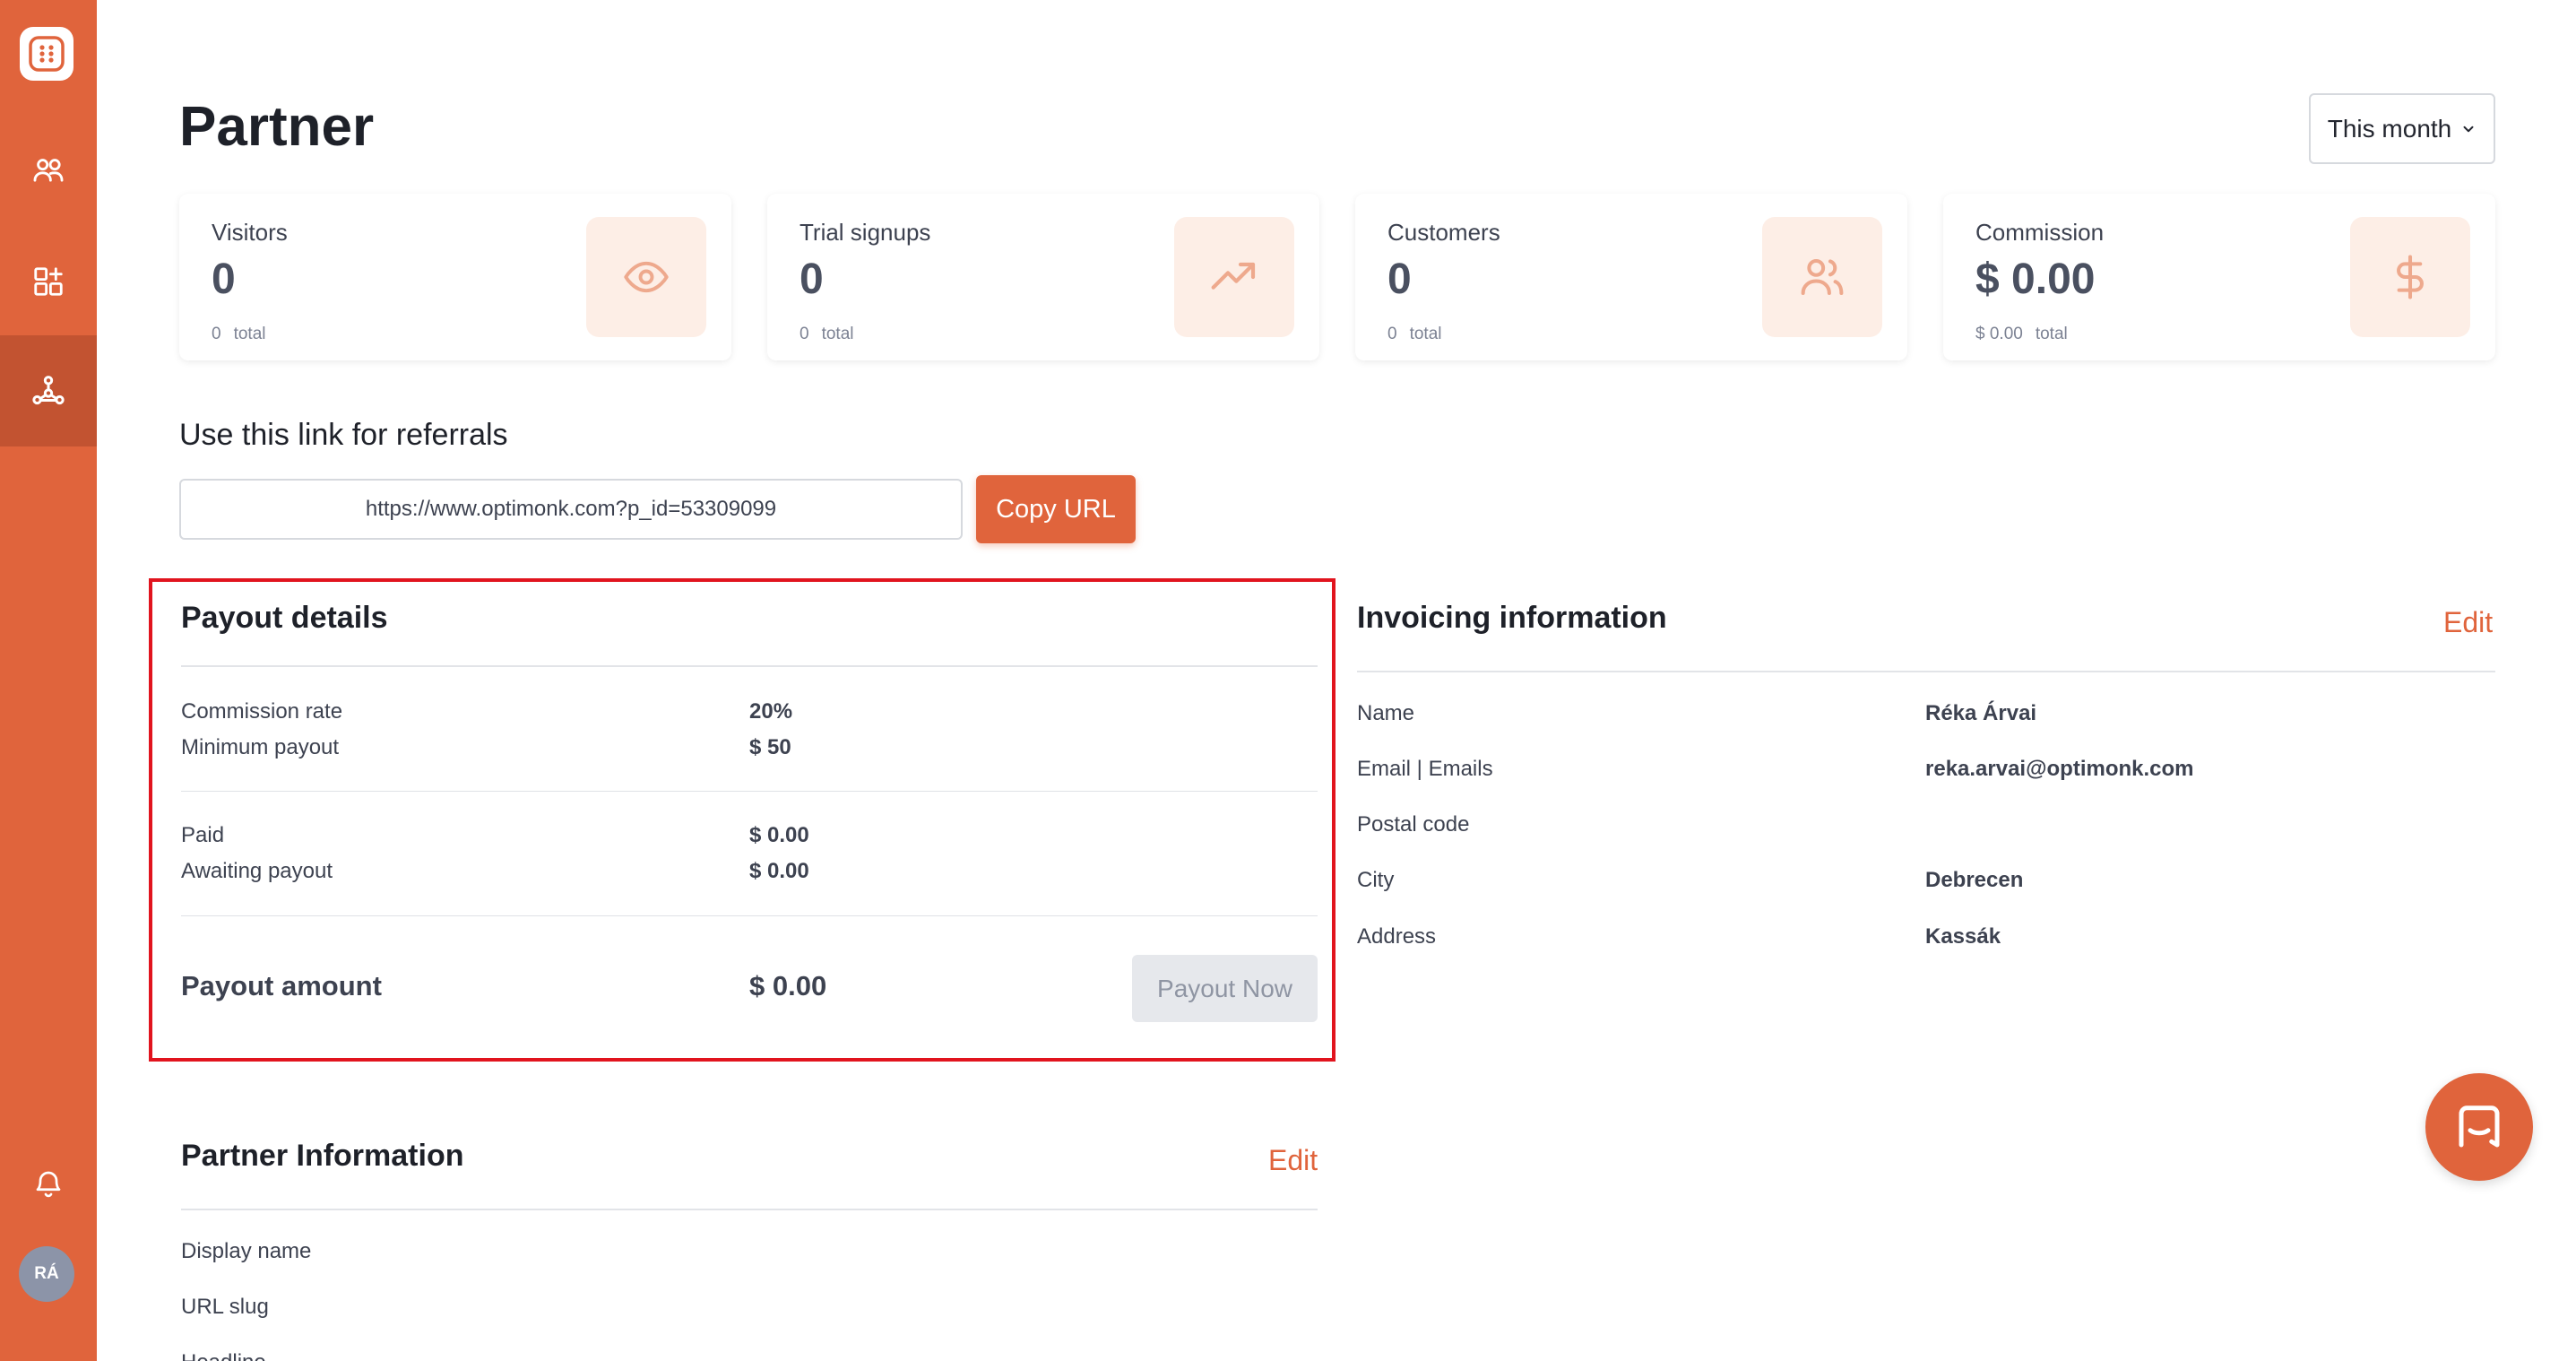 The height and width of the screenshot is (1361, 2576). What do you see at coordinates (1974, 880) in the screenshot?
I see `invoicing-city-value: Debrecen` at bounding box center [1974, 880].